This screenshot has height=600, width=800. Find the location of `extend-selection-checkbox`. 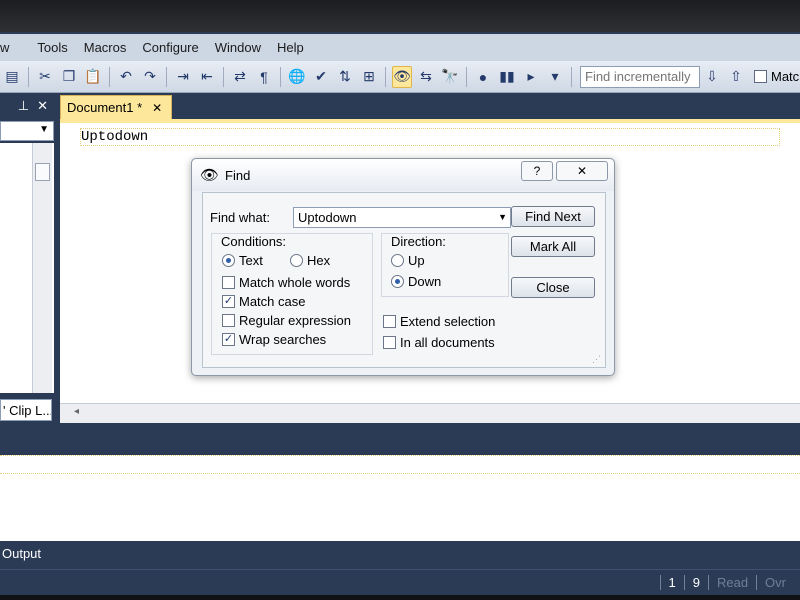

extend-selection-checkbox is located at coordinates (389, 321).